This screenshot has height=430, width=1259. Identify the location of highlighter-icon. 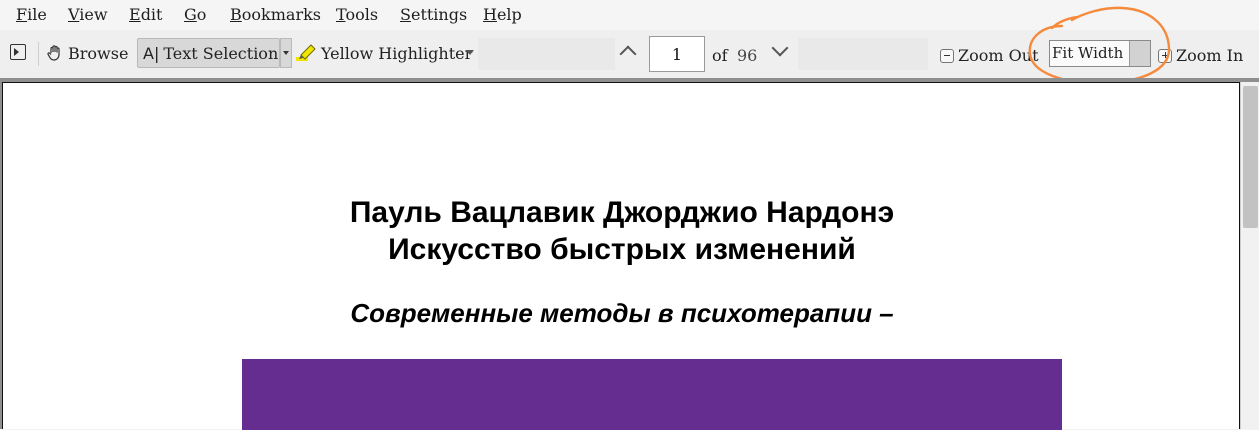
(306, 52).